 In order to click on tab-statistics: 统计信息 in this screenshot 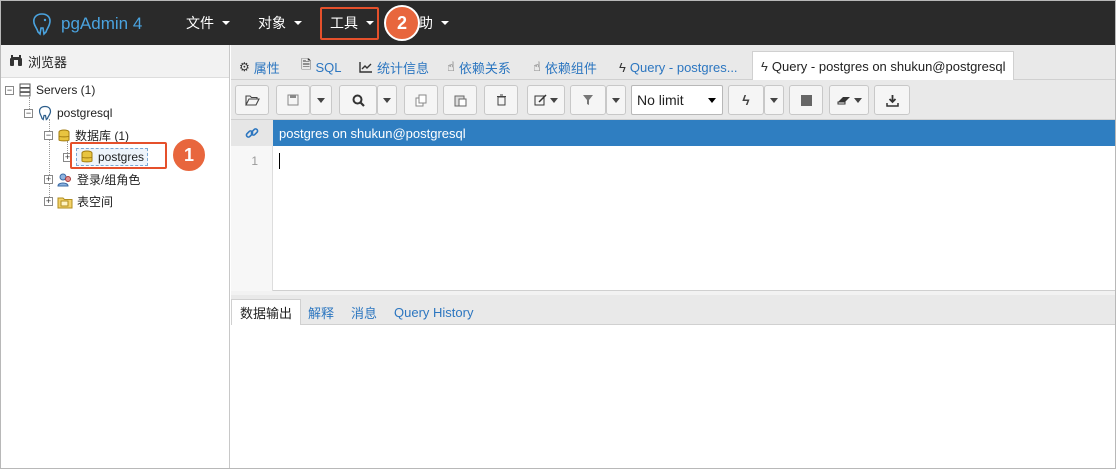, I will do `click(394, 67)`.